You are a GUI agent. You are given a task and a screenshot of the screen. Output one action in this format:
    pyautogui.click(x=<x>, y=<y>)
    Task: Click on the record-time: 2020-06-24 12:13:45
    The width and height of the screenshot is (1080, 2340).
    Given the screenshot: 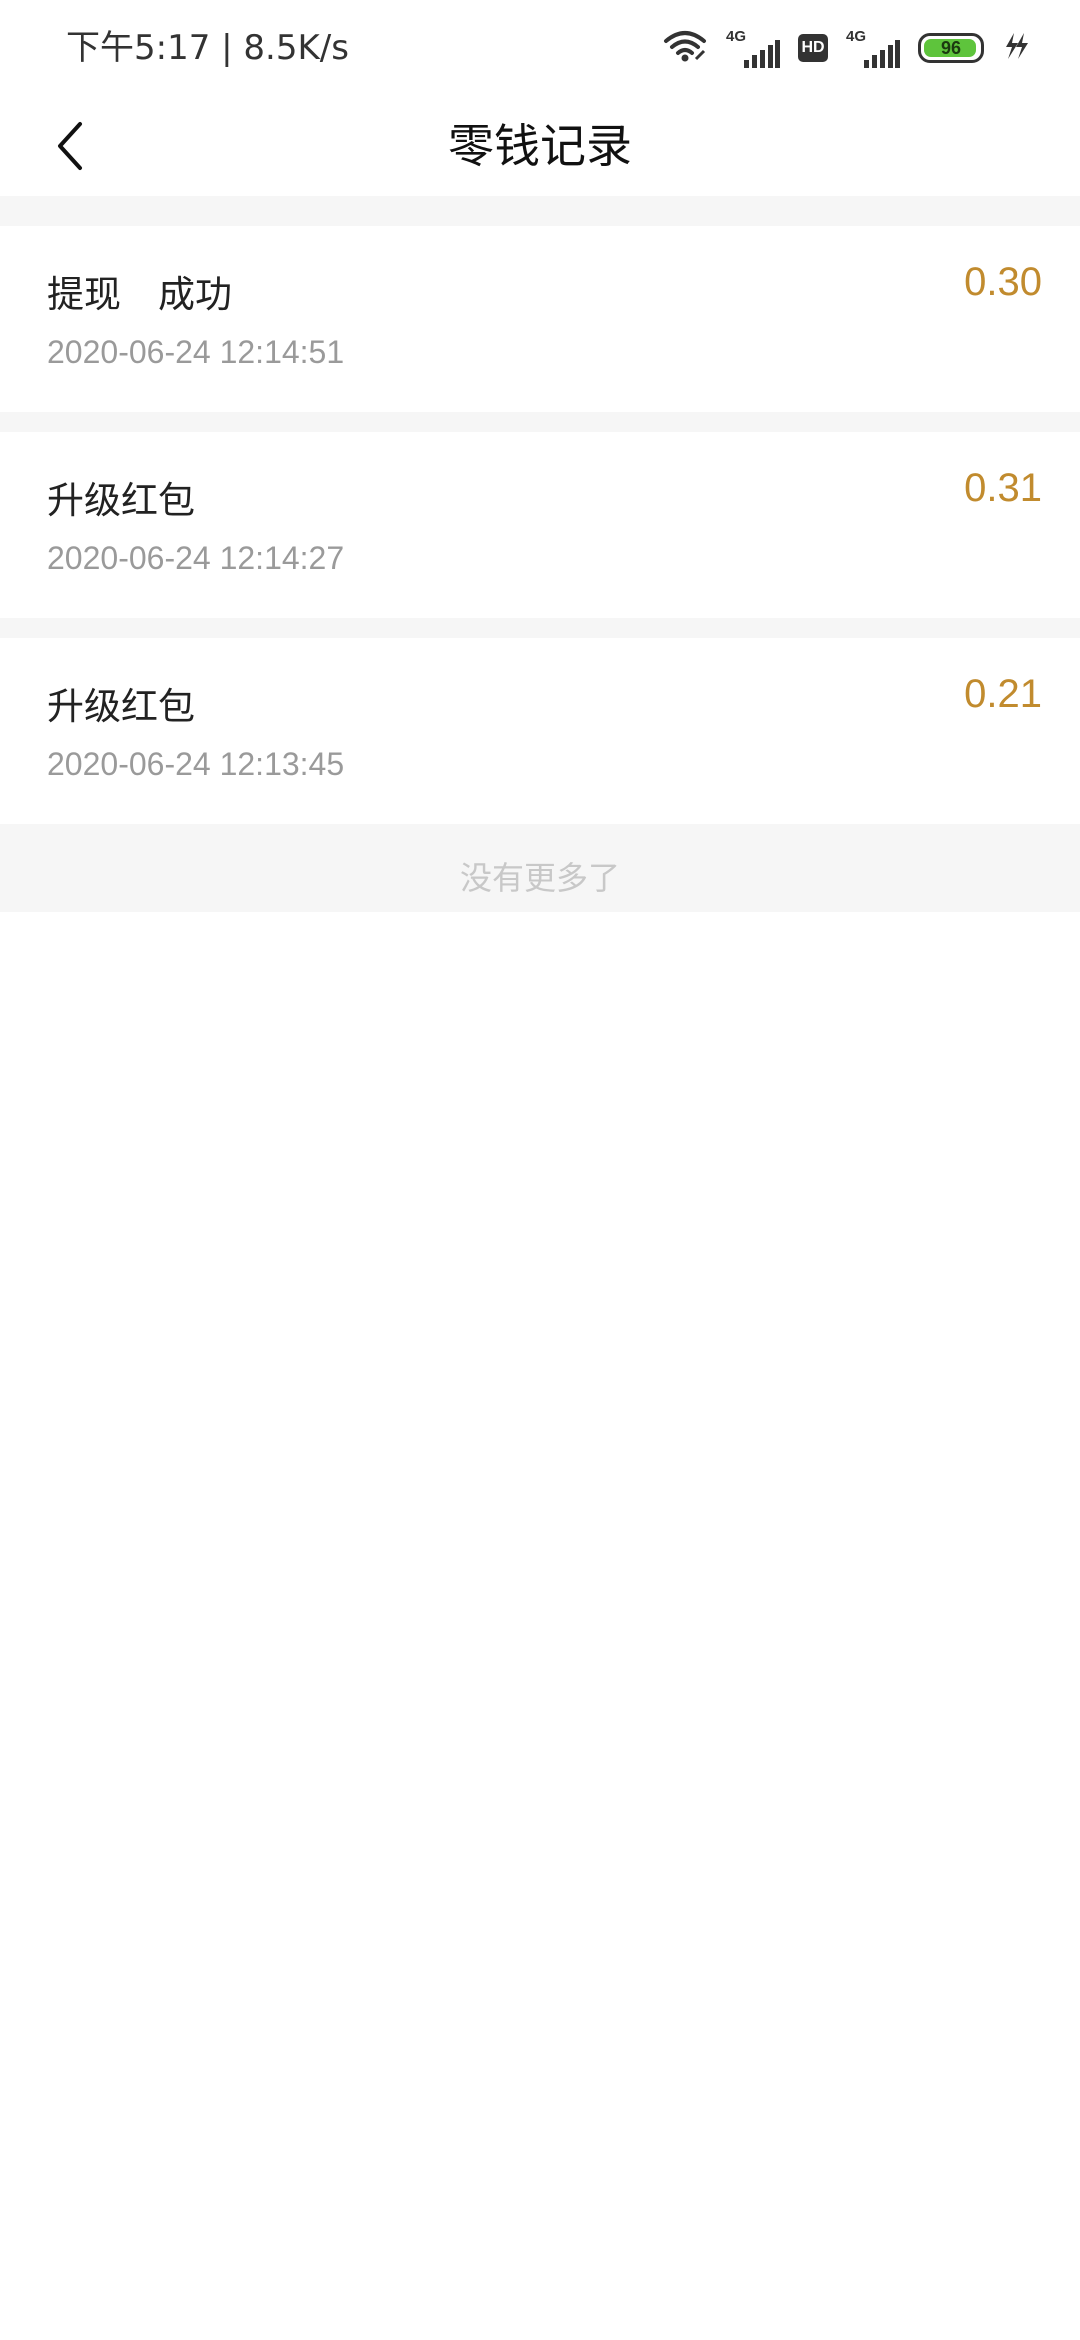 What is the action you would take?
    pyautogui.click(x=196, y=764)
    